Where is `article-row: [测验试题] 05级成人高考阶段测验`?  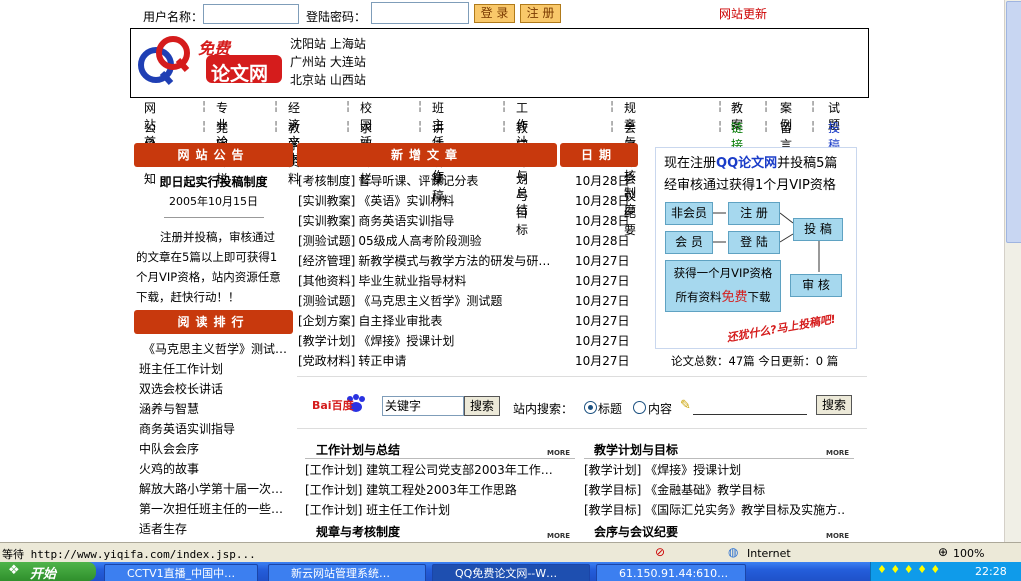
article-row: [测验试题] 05级成人高考阶段测验 is located at coordinates (429, 240).